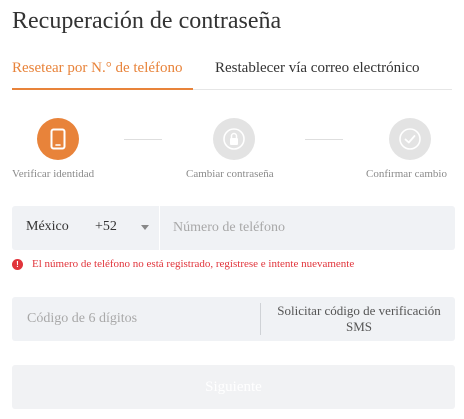  I want to click on verification-code-row: Solicitar código de verificación SMS, so click(233, 319).